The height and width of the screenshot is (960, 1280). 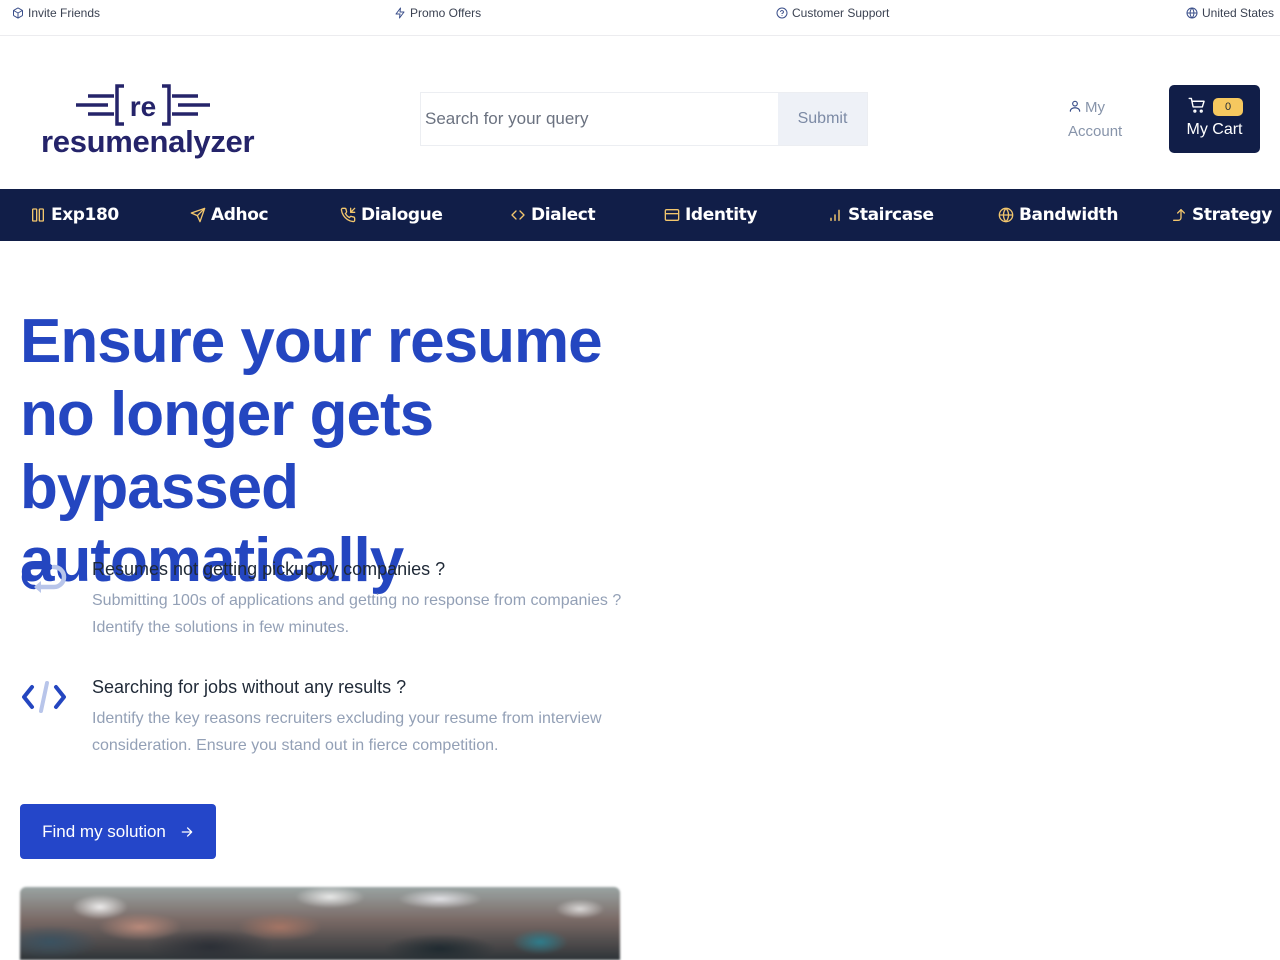 What do you see at coordinates (721, 215) in the screenshot?
I see `nav-item-label: Identity` at bounding box center [721, 215].